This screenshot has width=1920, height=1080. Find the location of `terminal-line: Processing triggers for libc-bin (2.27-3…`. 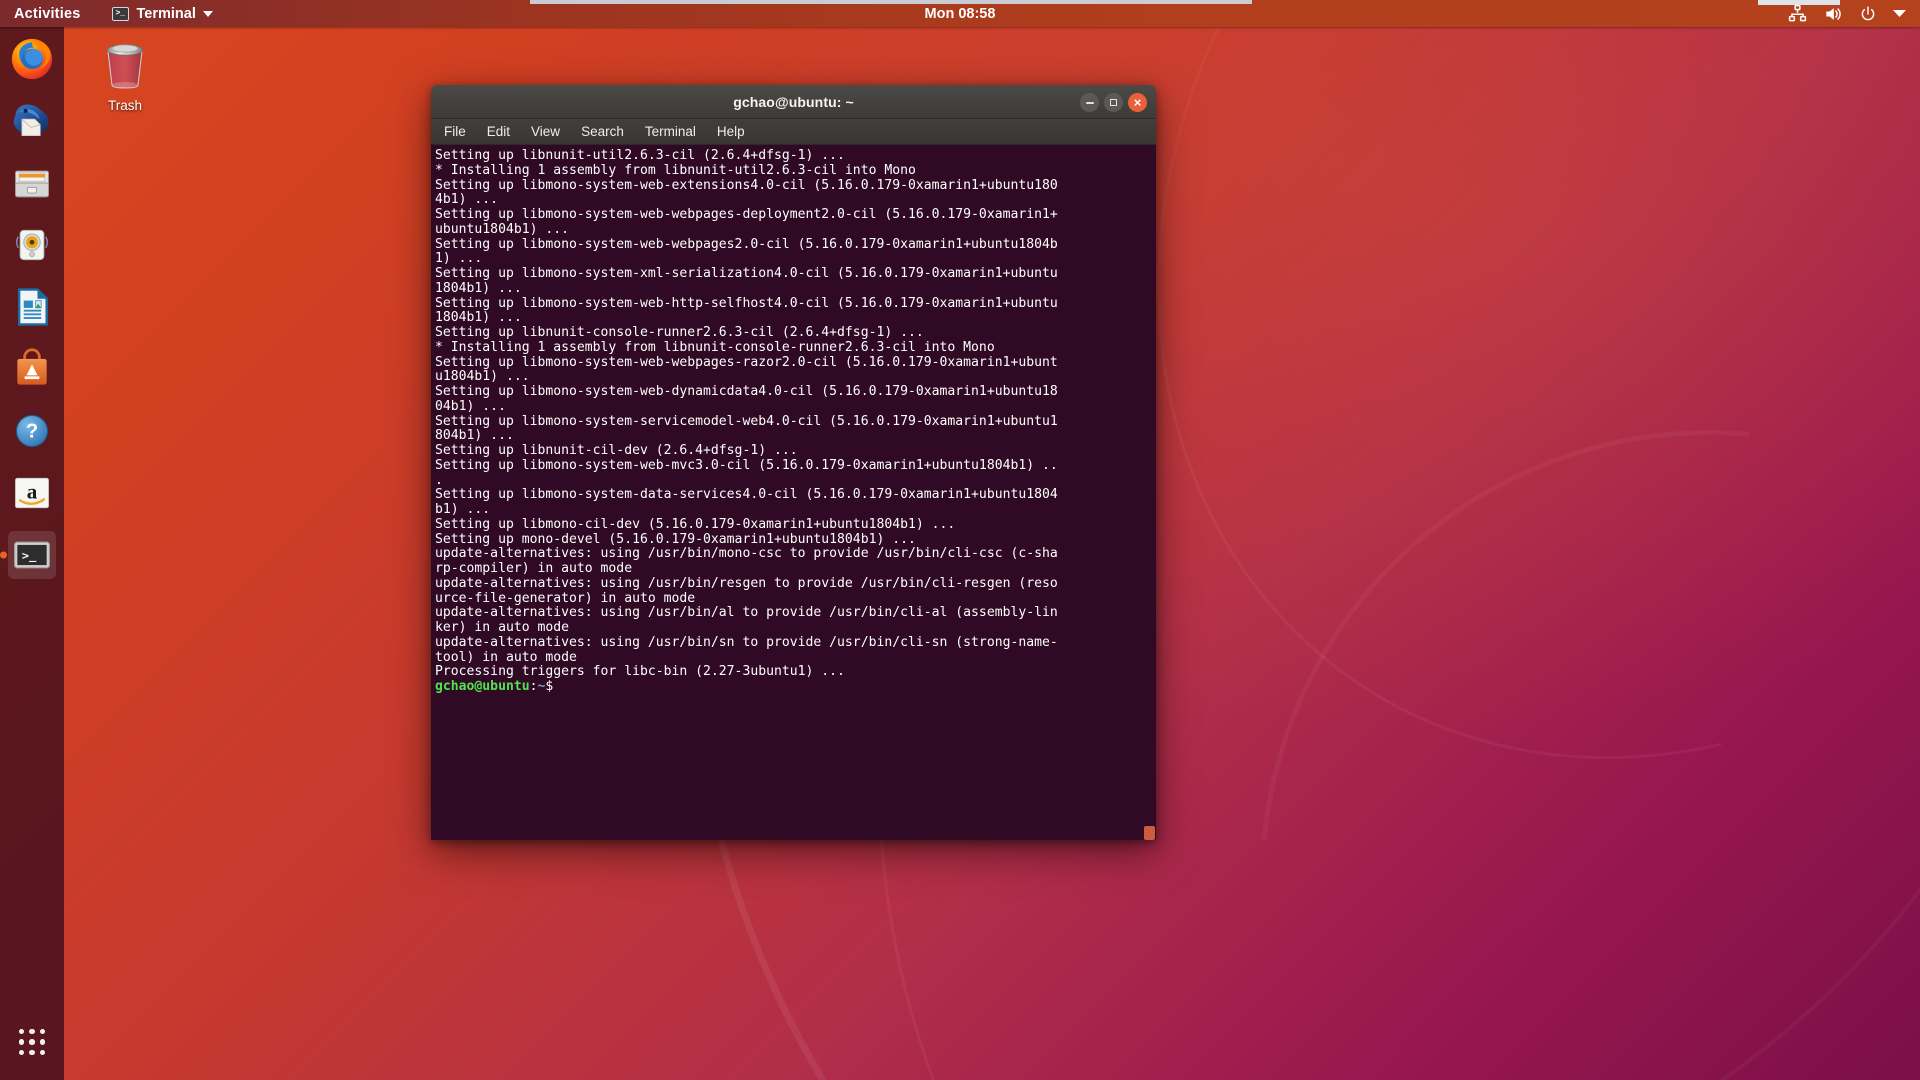

terminal-line: Processing triggers for libc-bin (2.27-3… is located at coordinates (640, 672).